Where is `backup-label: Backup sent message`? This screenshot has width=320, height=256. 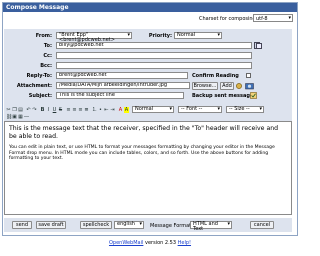
backup-label: Backup sent message is located at coordinates (223, 96).